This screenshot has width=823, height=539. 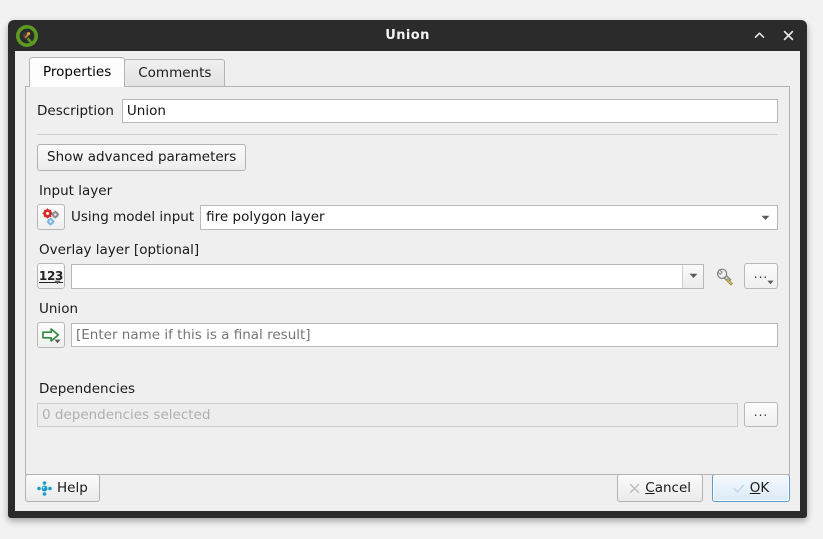 I want to click on tab-properties-label: Properties, so click(x=77, y=72).